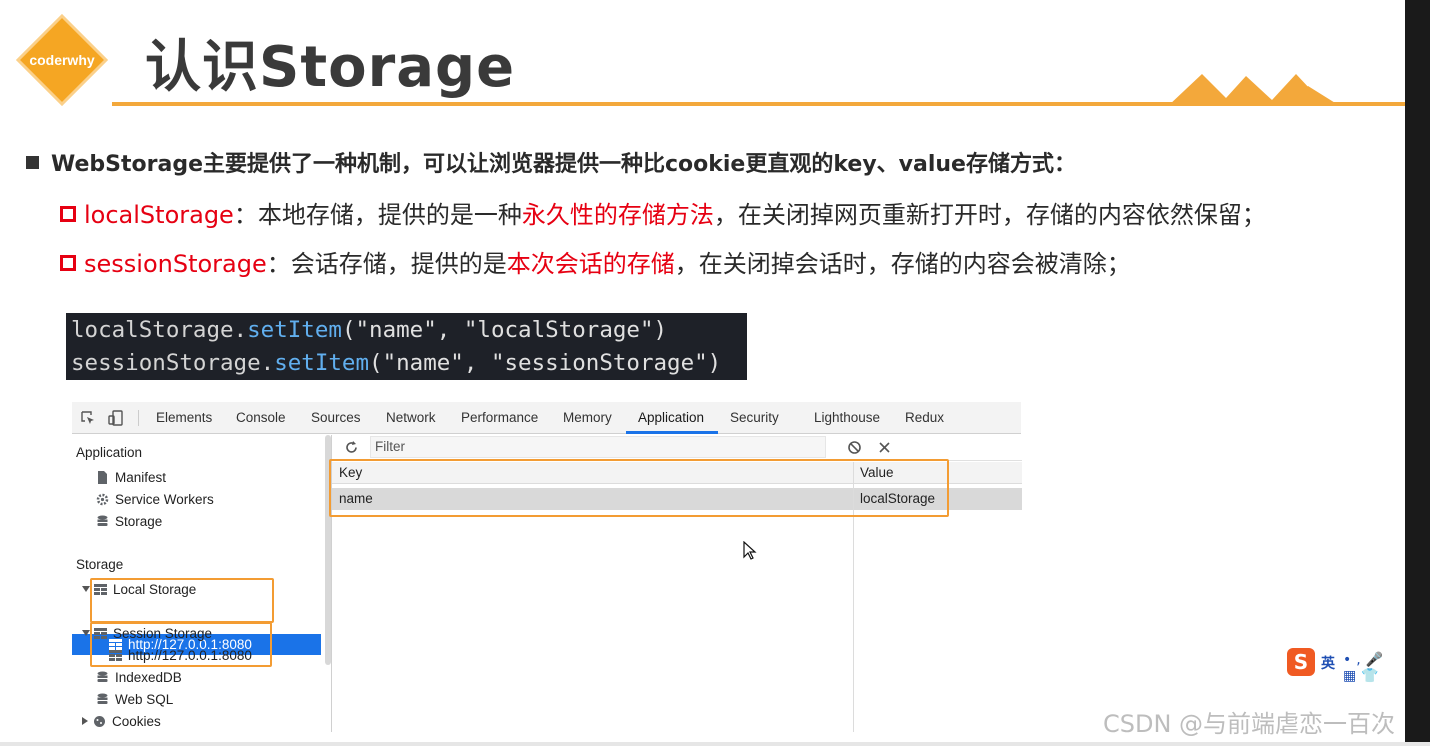  I want to click on sidebar-item-storage: Storage, so click(129, 522).